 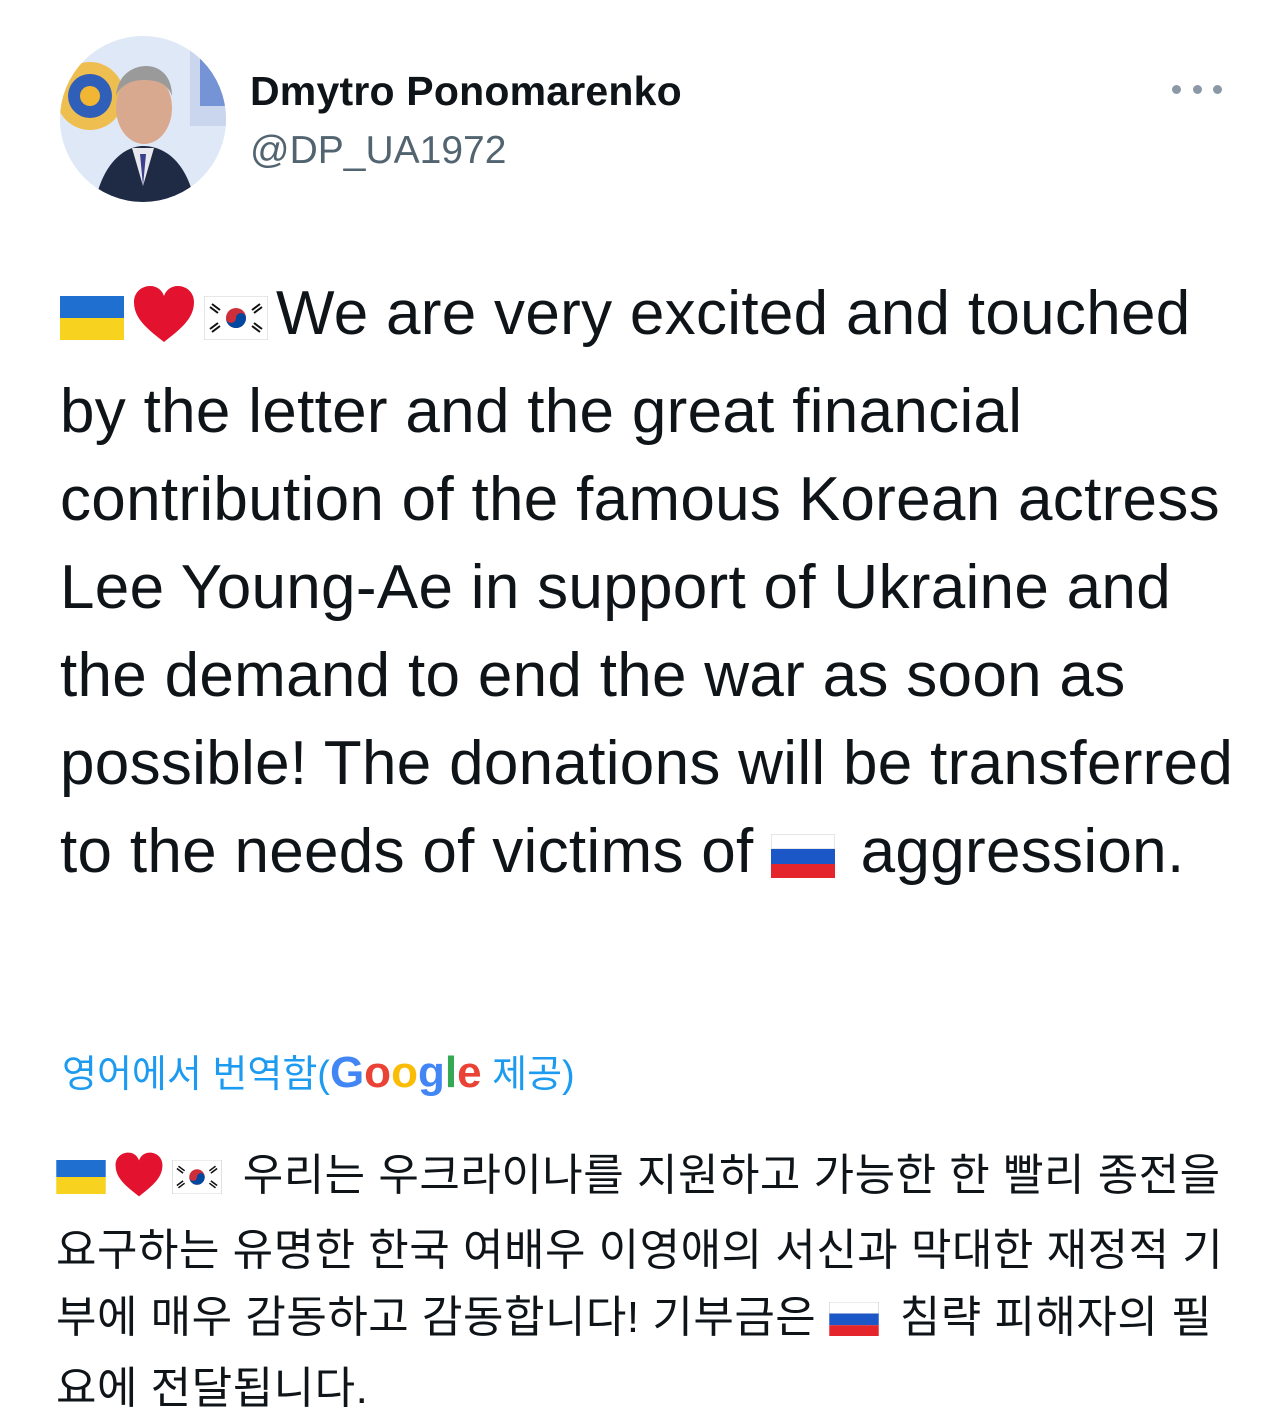 I want to click on display-name: Dmytro Ponomarenko, so click(x=466, y=91).